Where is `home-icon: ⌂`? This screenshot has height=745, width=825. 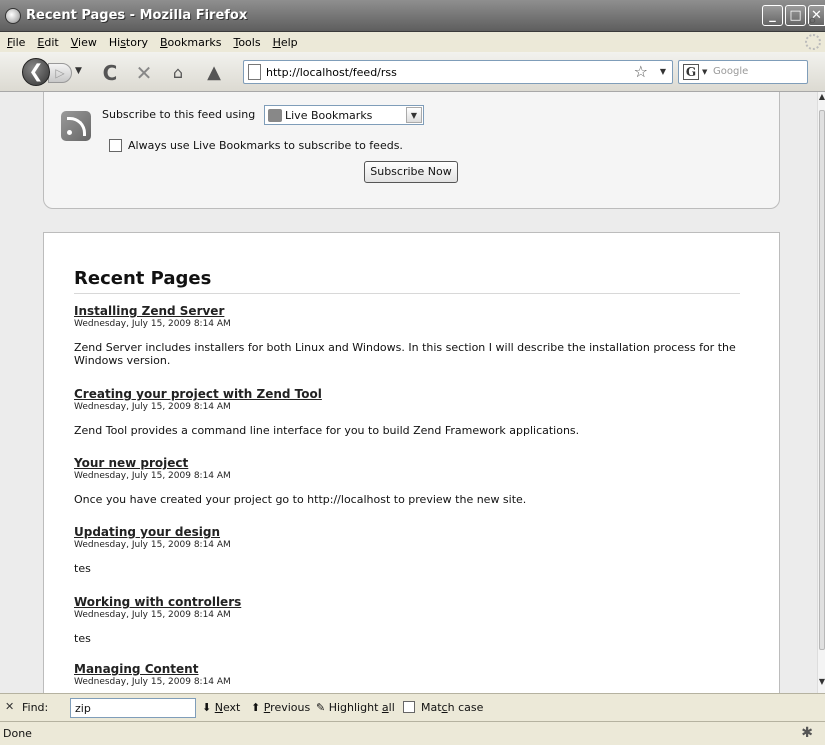
home-icon: ⌂ is located at coordinates (178, 73).